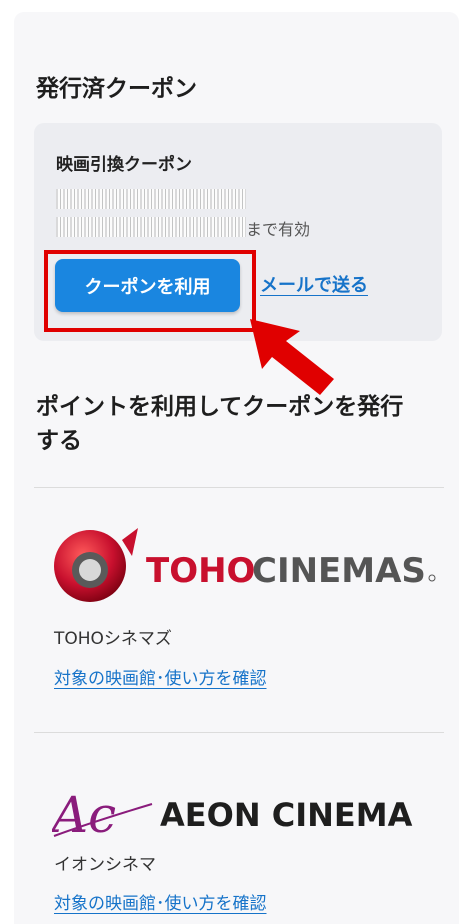  I want to click on highlight-box, so click(150, 291).